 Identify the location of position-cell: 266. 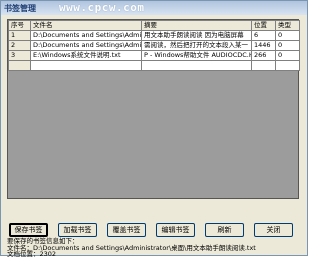
(263, 55).